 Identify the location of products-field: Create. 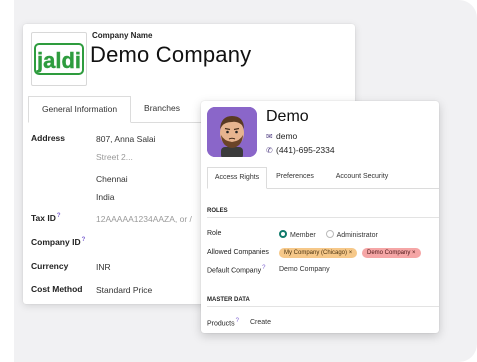
(260, 322).